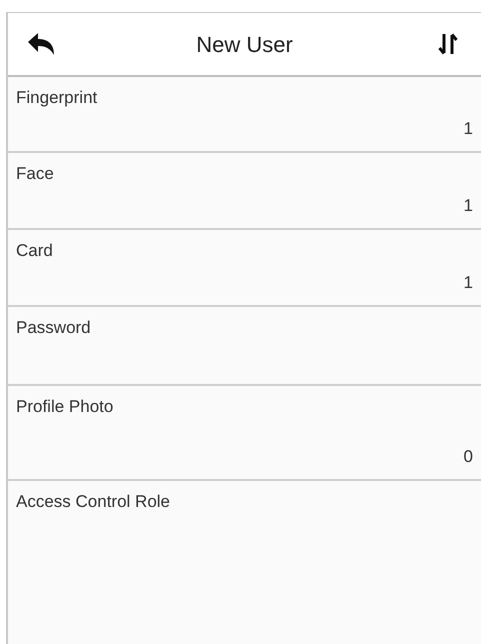 This screenshot has height=644, width=481. Describe the element at coordinates (53, 328) in the screenshot. I see `item-label: Password` at that location.